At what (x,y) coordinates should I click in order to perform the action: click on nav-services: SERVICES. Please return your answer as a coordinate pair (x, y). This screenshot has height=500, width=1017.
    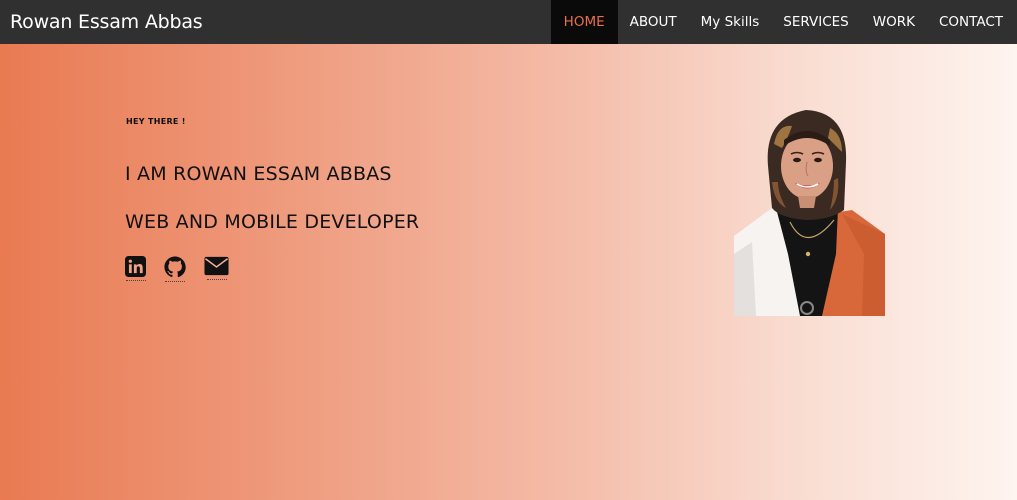
    Looking at the image, I should click on (815, 22).